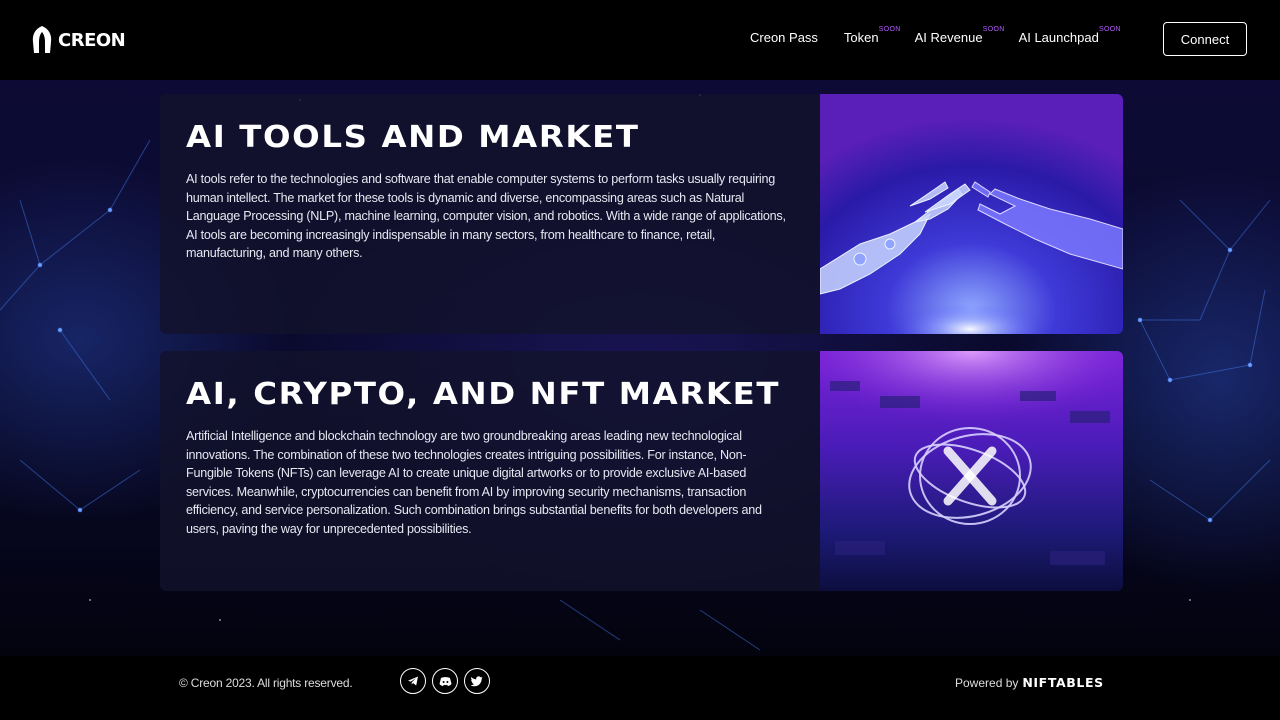 The height and width of the screenshot is (720, 1280). I want to click on nav-creon-pass: Creon Pass, so click(784, 37).